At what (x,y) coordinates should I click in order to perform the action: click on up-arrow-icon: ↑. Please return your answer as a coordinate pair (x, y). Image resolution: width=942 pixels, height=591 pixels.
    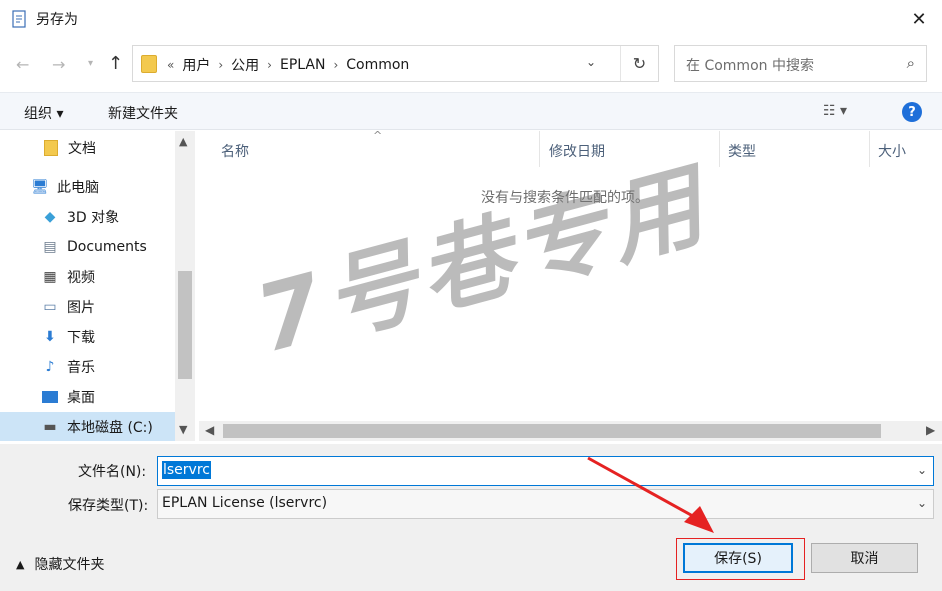
    Looking at the image, I should click on (115, 63).